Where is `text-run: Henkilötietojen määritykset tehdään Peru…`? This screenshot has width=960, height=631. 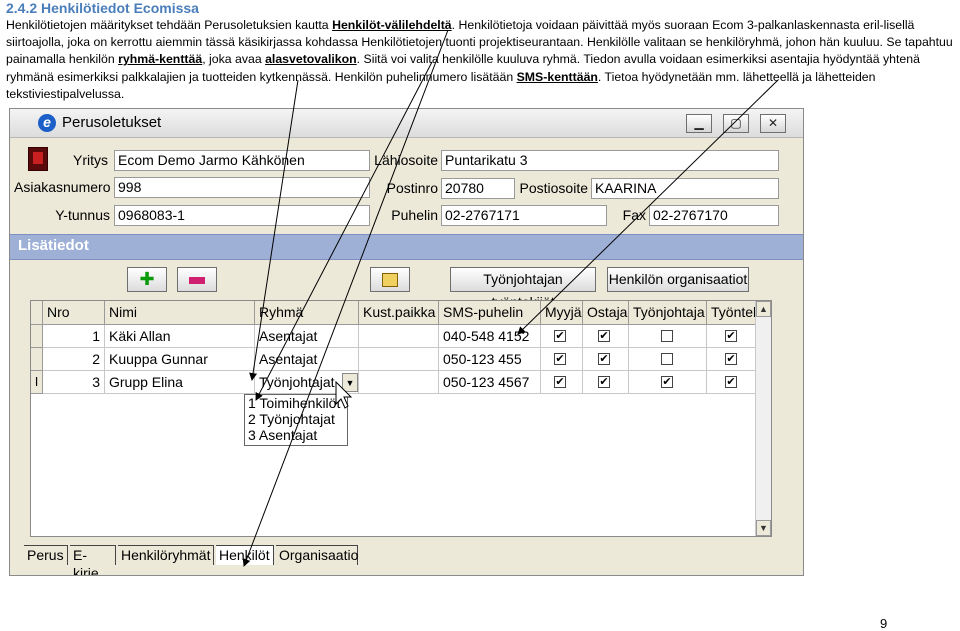
text-run: Henkilötietojen määritykset tehdään Peru… is located at coordinates (169, 25).